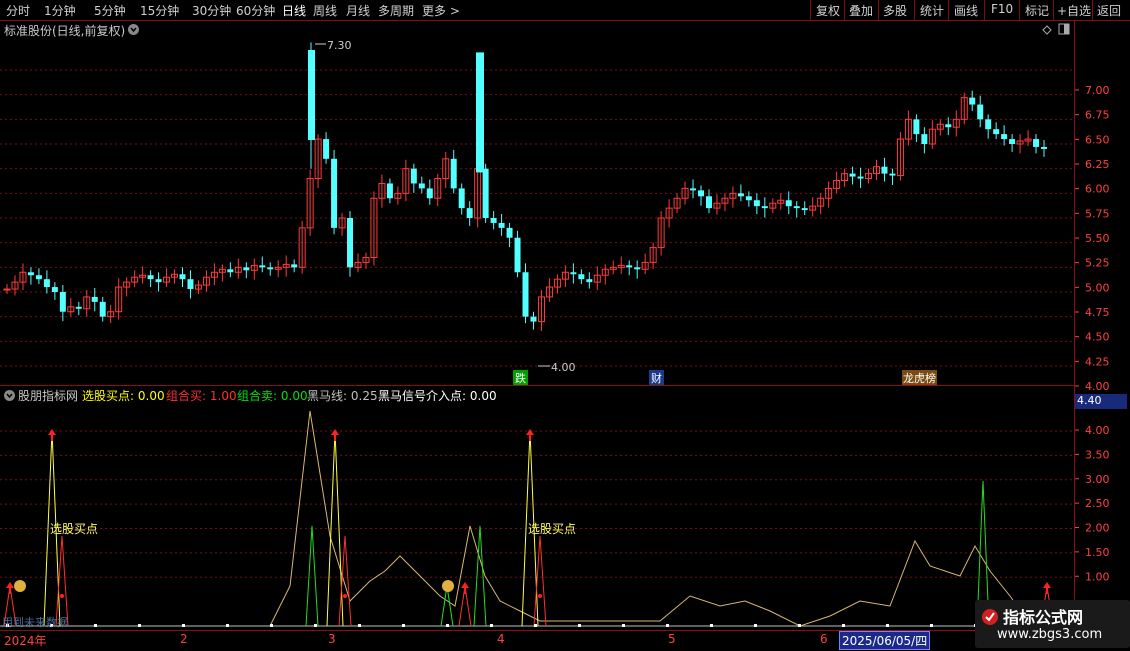  I want to click on action-f10-button: F10, so click(1002, 9).